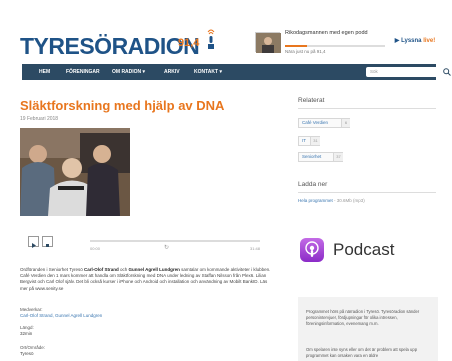 This screenshot has height=361, width=452. I want to click on microphone-icon, so click(211, 39).